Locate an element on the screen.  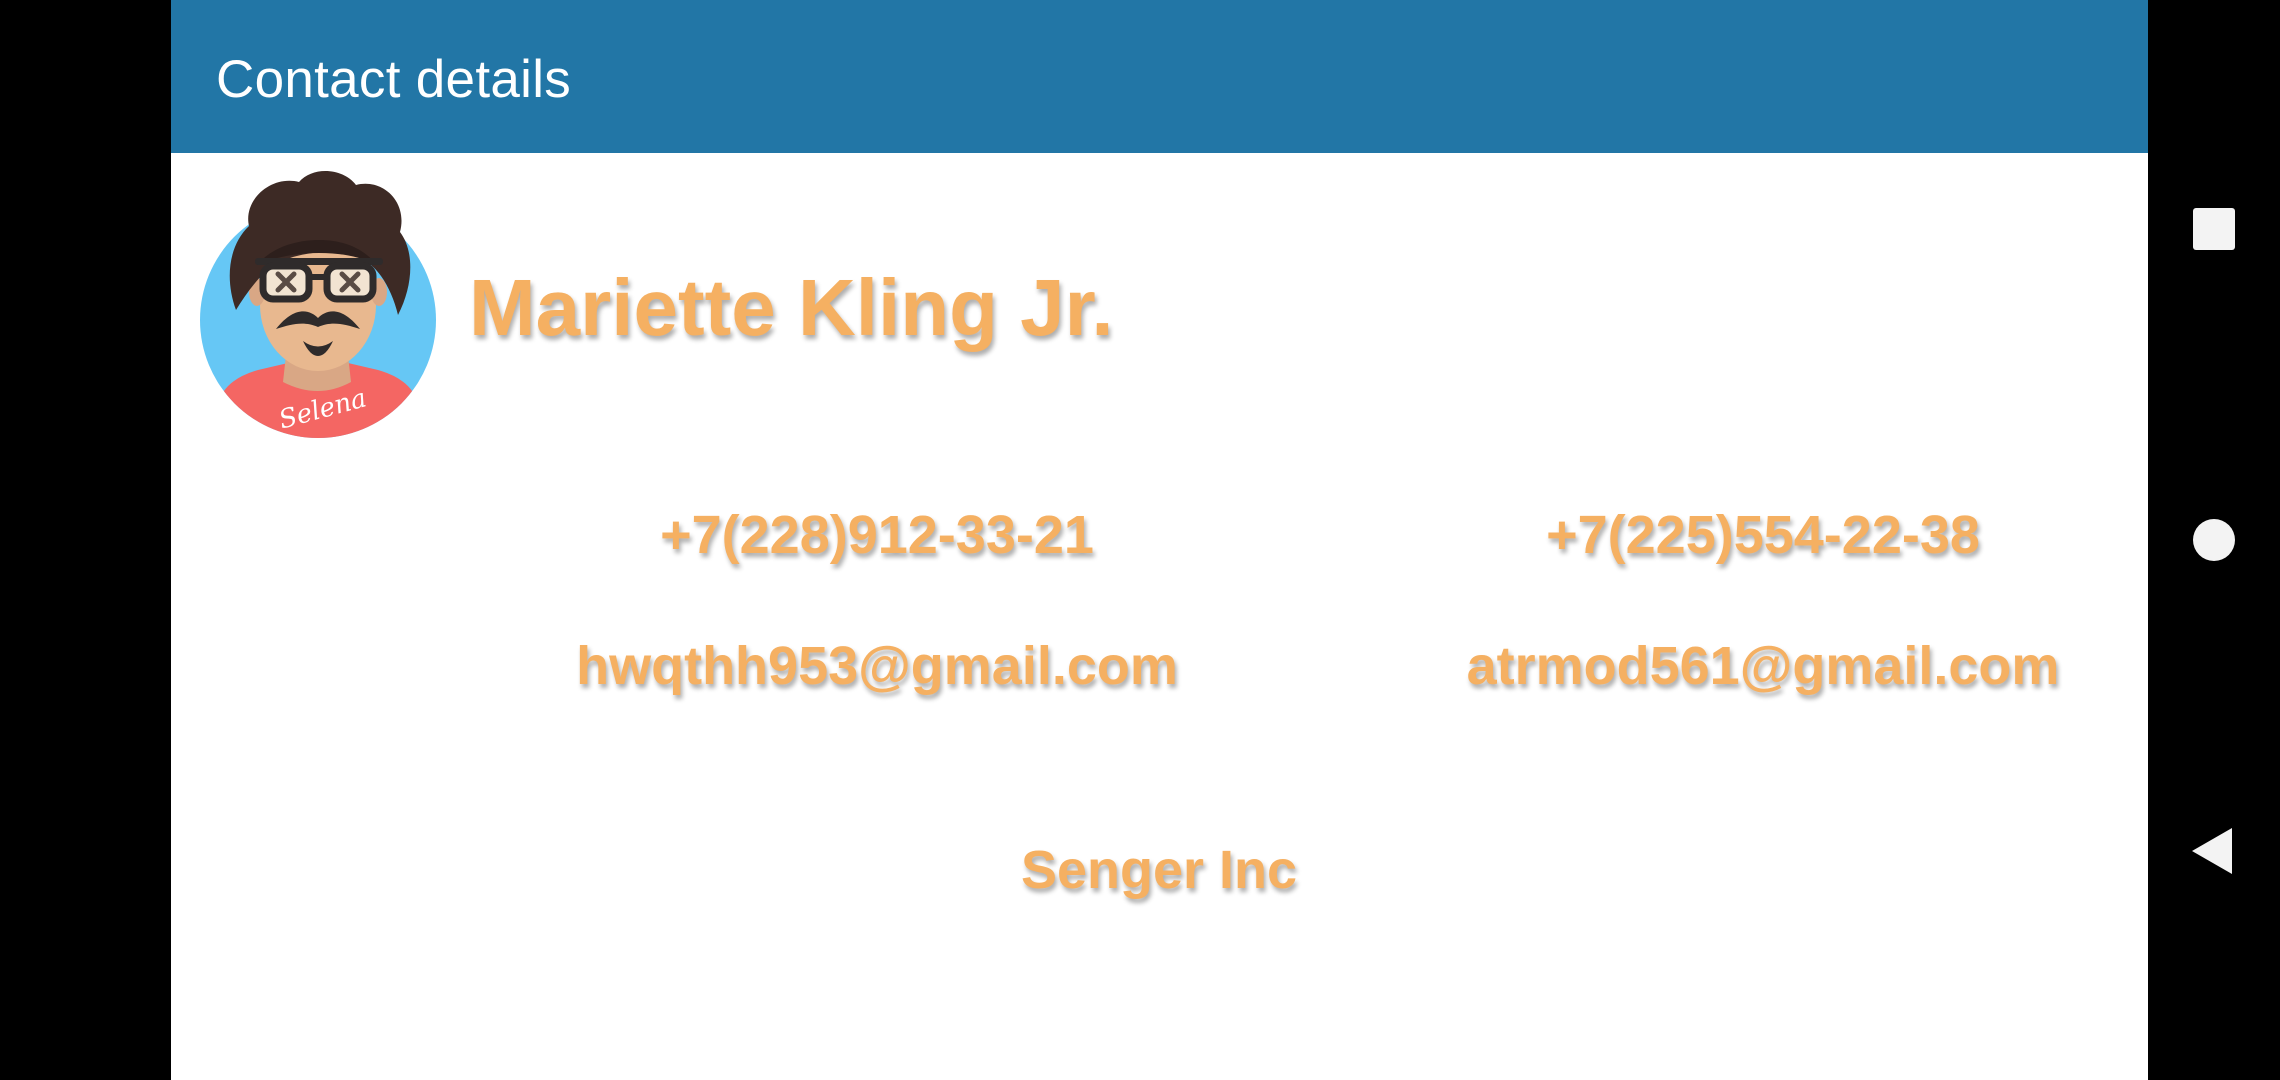
back-button is located at coordinates (2214, 851).